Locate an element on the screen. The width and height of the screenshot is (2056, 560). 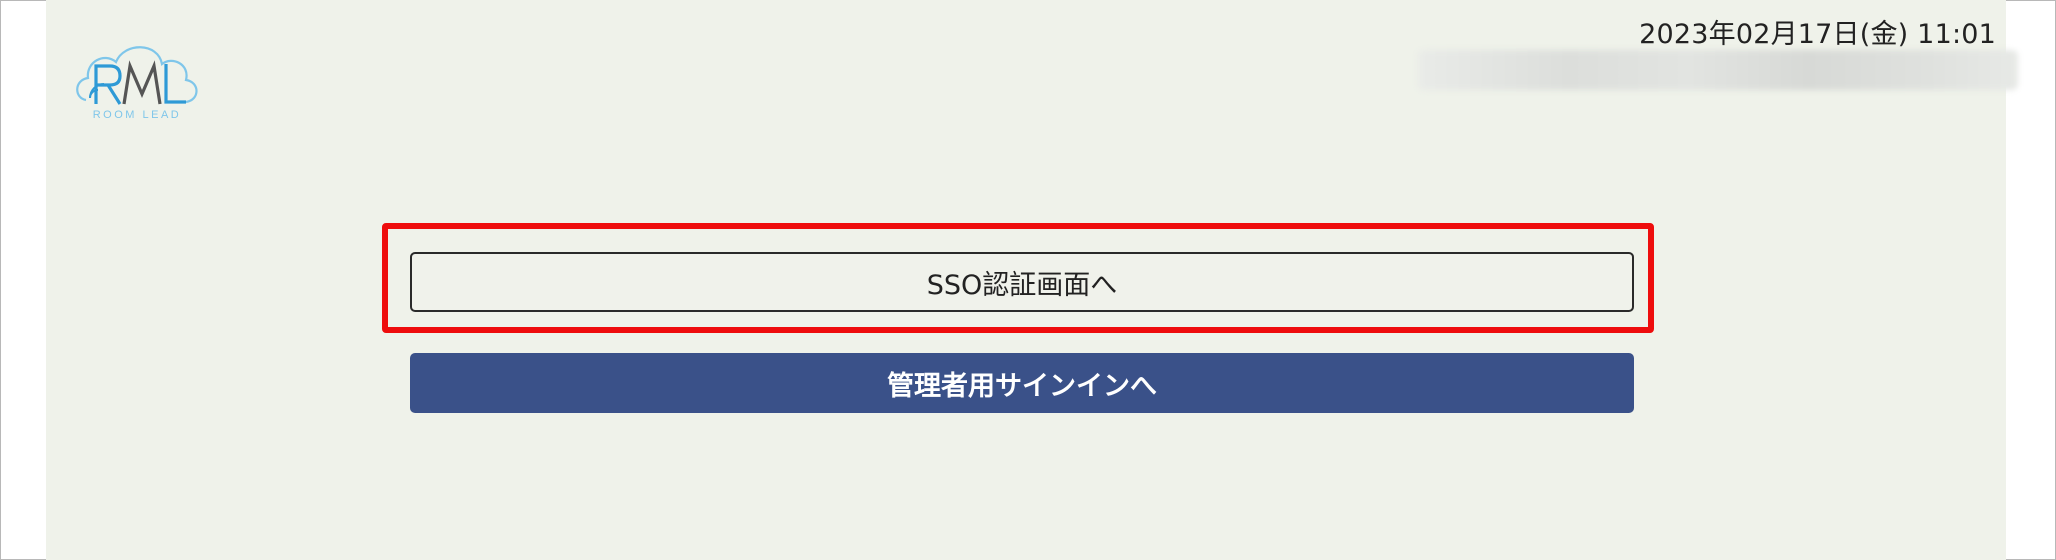
room-lead-logo: ROOM LEAD is located at coordinates (137, 83).